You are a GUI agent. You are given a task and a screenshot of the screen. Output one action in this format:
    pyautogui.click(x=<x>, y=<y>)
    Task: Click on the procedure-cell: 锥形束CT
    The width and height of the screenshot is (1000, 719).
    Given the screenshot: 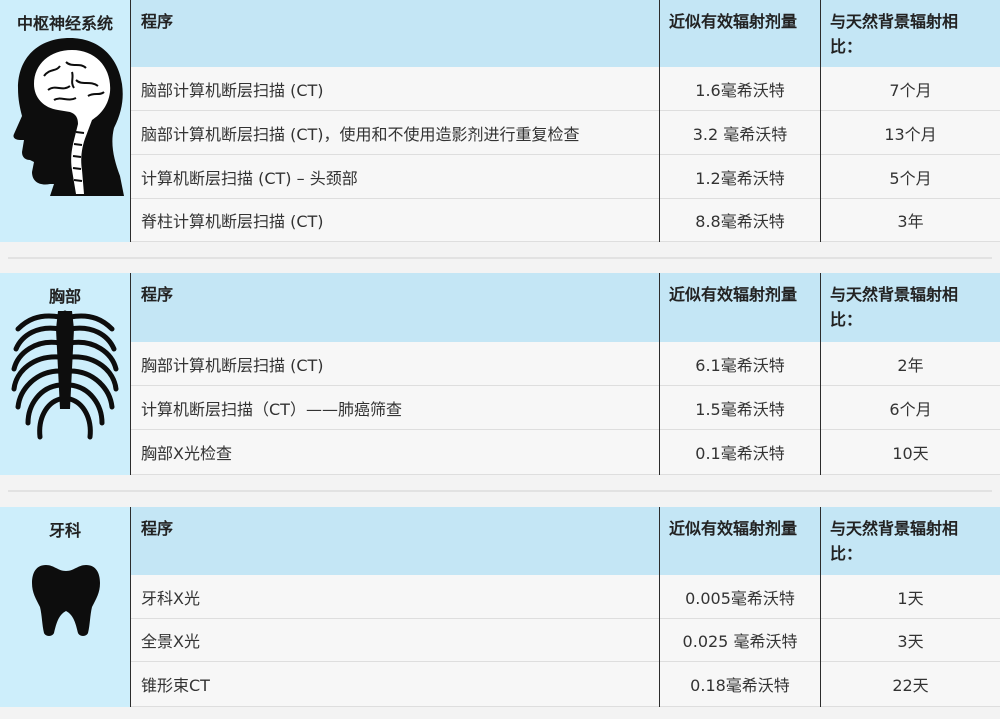 What is the action you would take?
    pyautogui.click(x=175, y=685)
    